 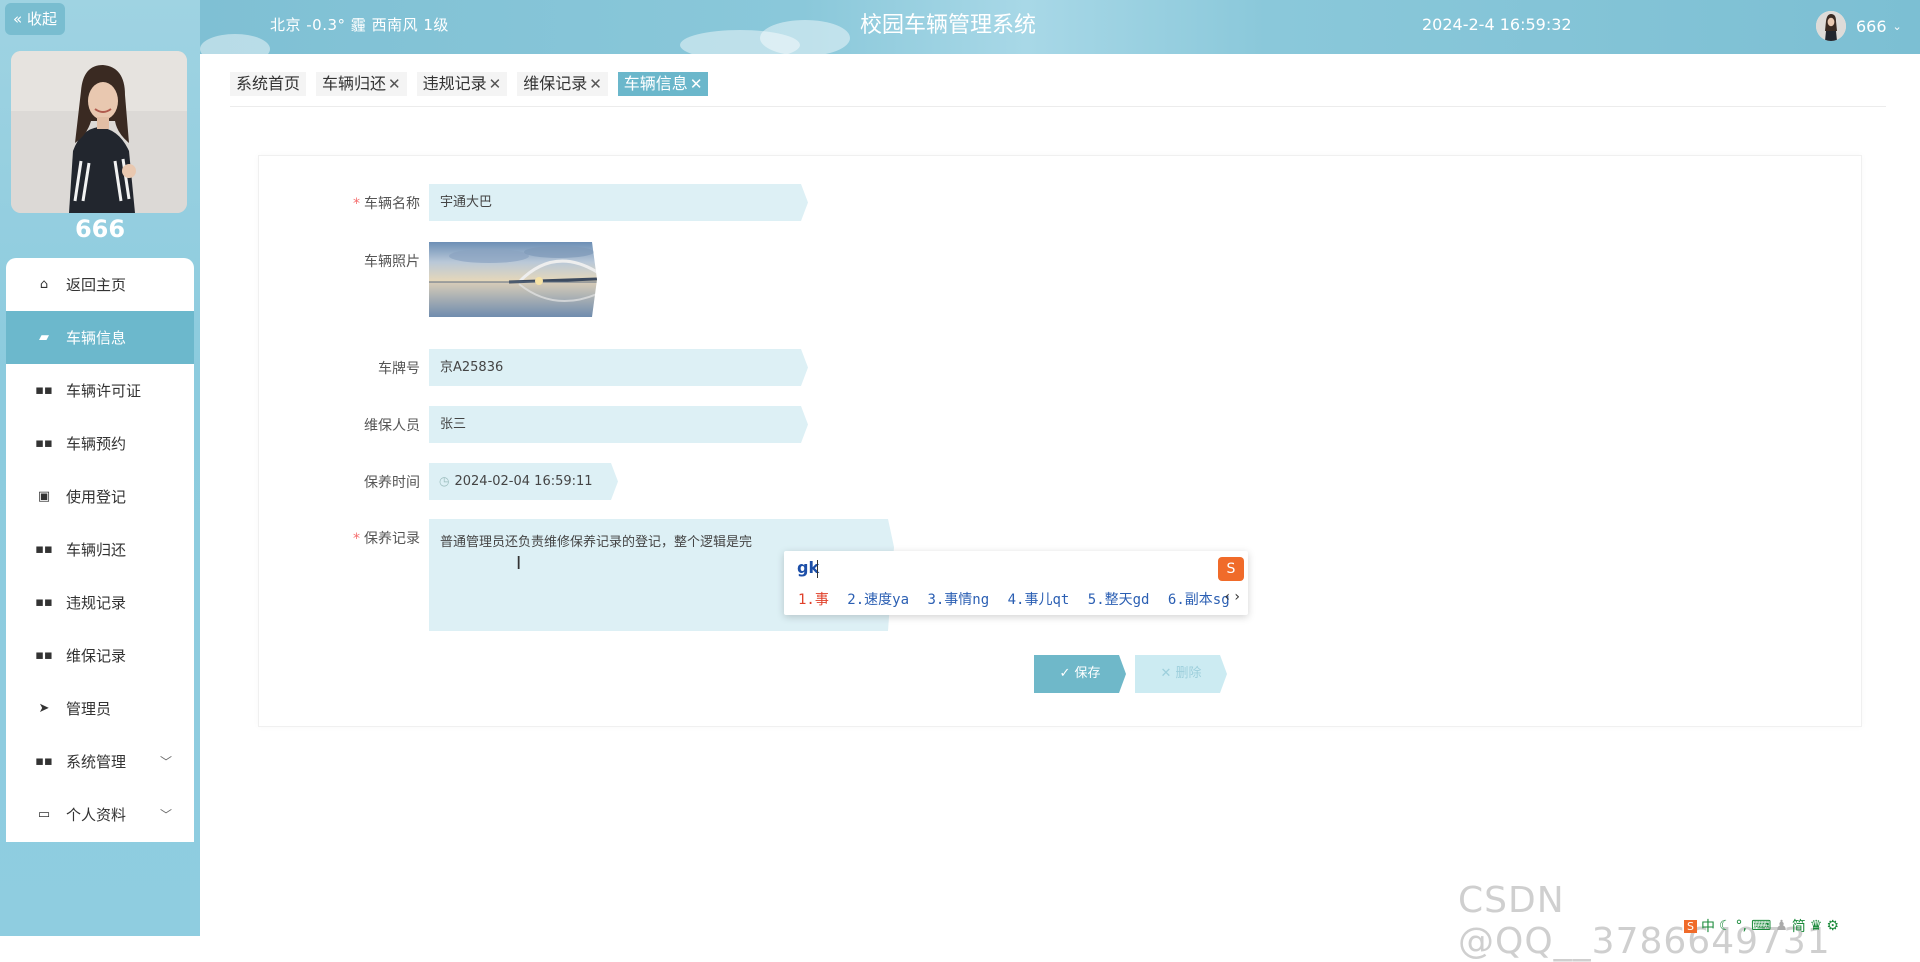 I want to click on ime-page-arrows: ‹ ›, so click(x=1232, y=597).